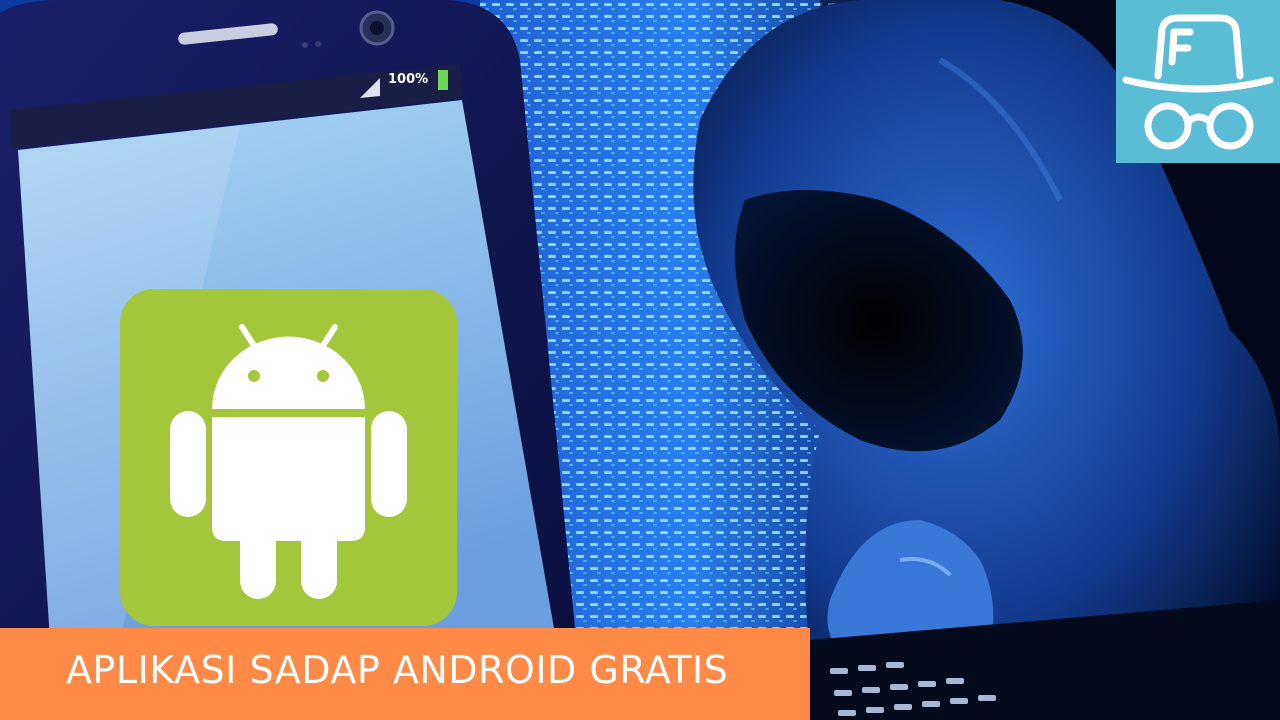 This screenshot has height=720, width=1280. Describe the element at coordinates (397, 670) in the screenshot. I see `banner-title: APLIKASI SADAP ANDROID GRATIS` at that location.